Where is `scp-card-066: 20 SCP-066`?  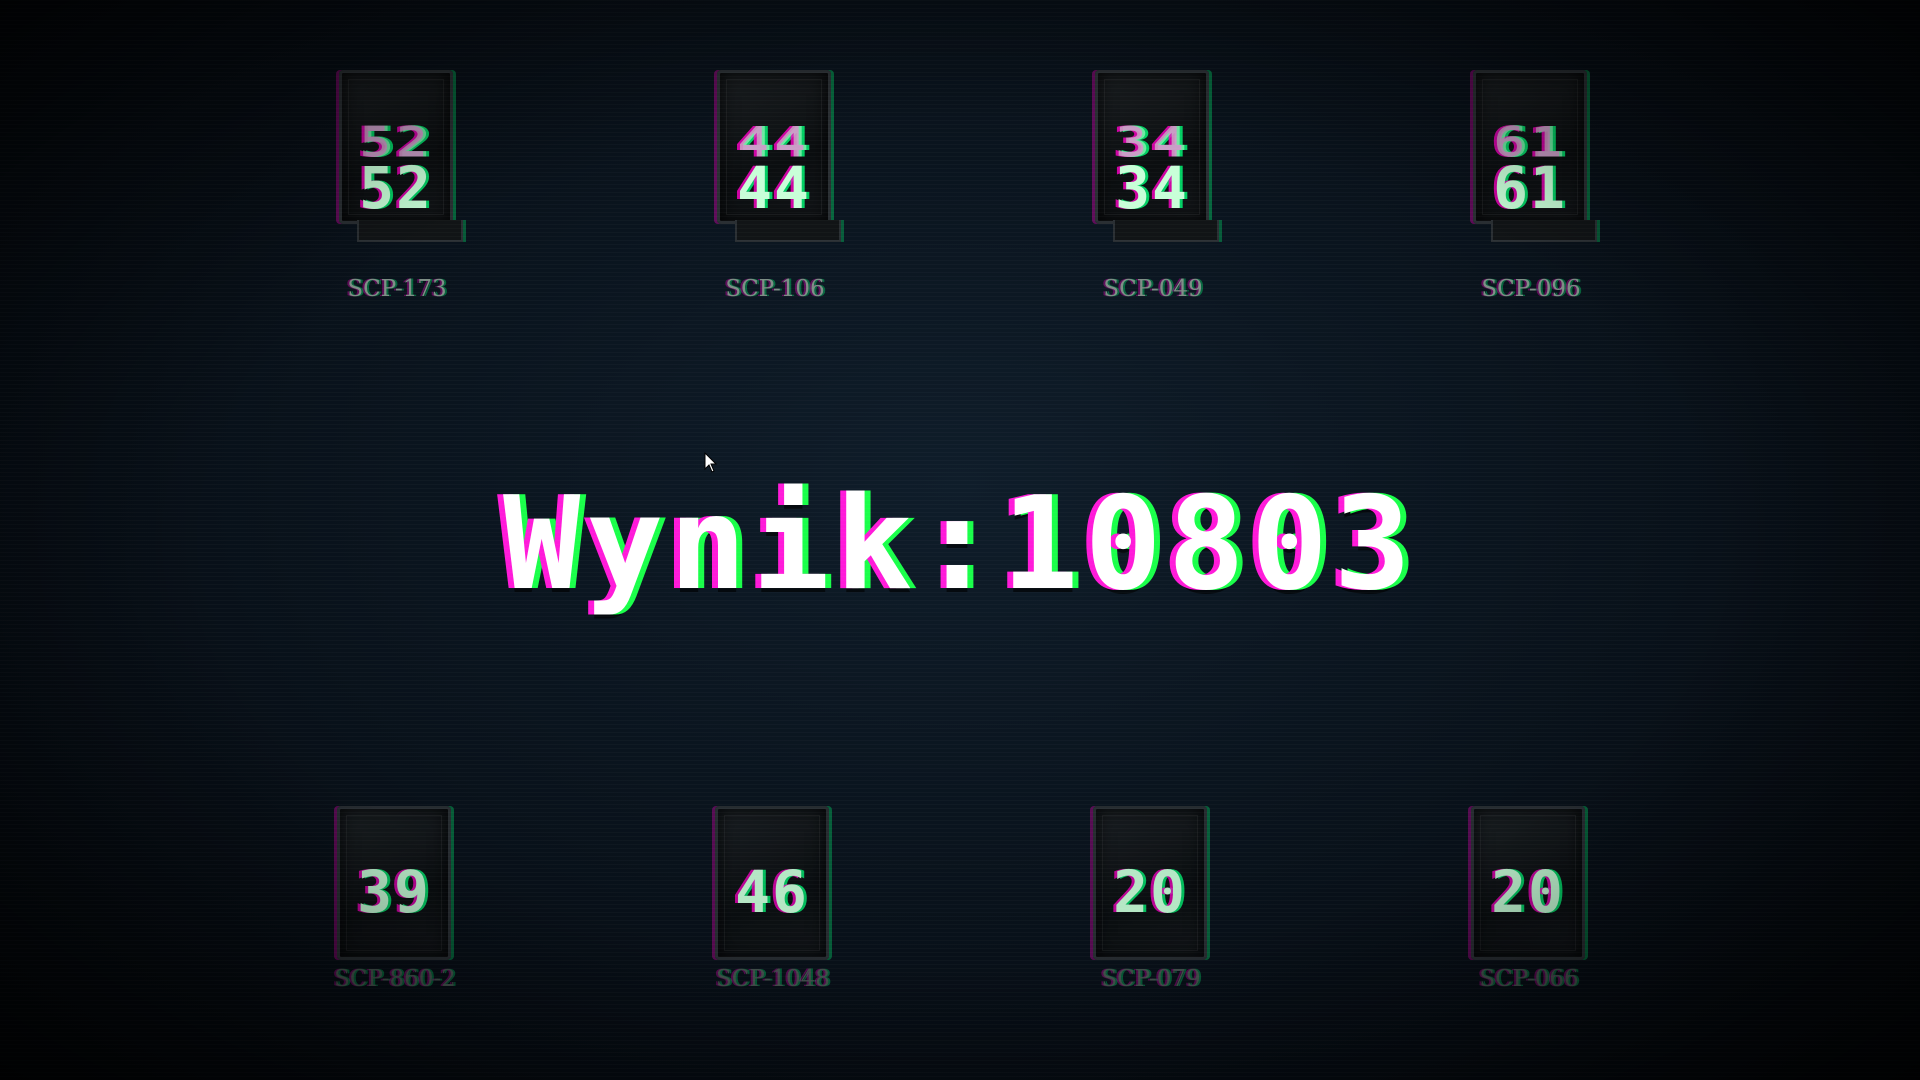
scp-card-066: 20 SCP-066 is located at coordinates (1519, 926).